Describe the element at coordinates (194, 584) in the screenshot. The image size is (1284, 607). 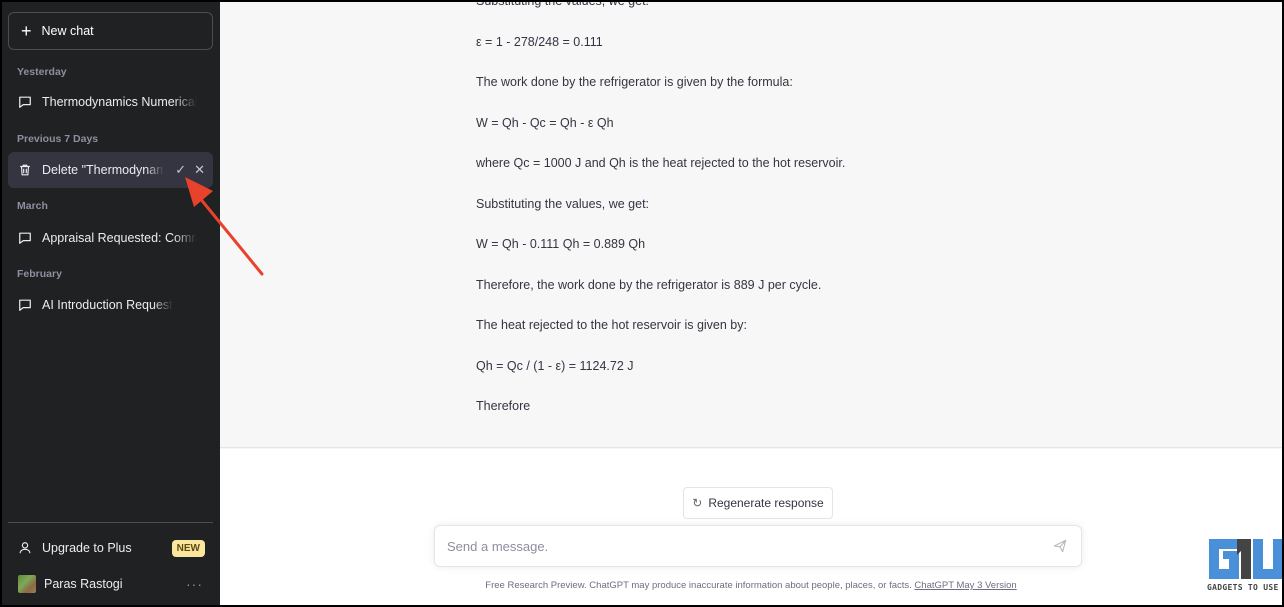
I see `more-options-icon: ···` at that location.